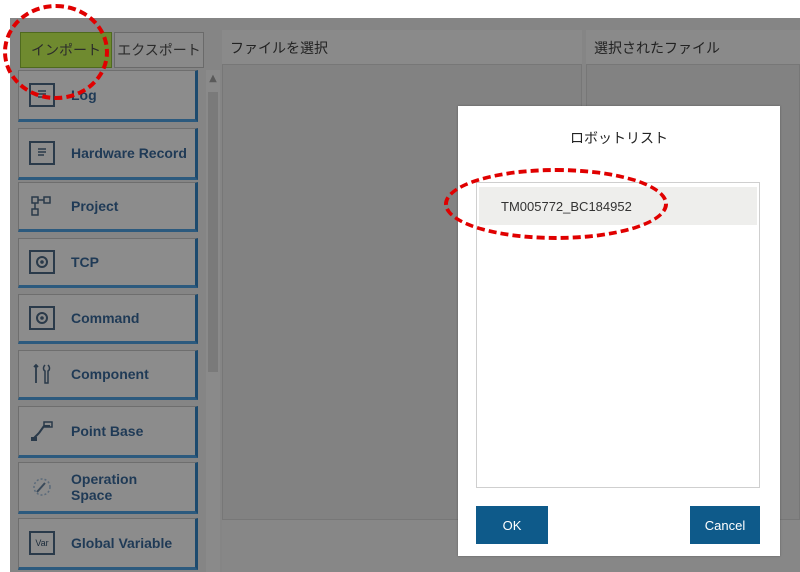 The image size is (800, 572). Describe the element at coordinates (66, 50) in the screenshot. I see `tab-import: インポート` at that location.